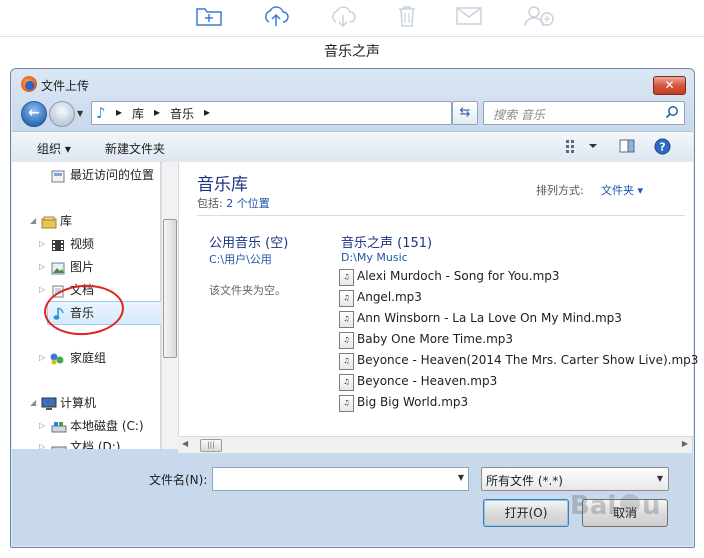 The width and height of the screenshot is (704, 558). I want to click on upload-icon, so click(276, 16).